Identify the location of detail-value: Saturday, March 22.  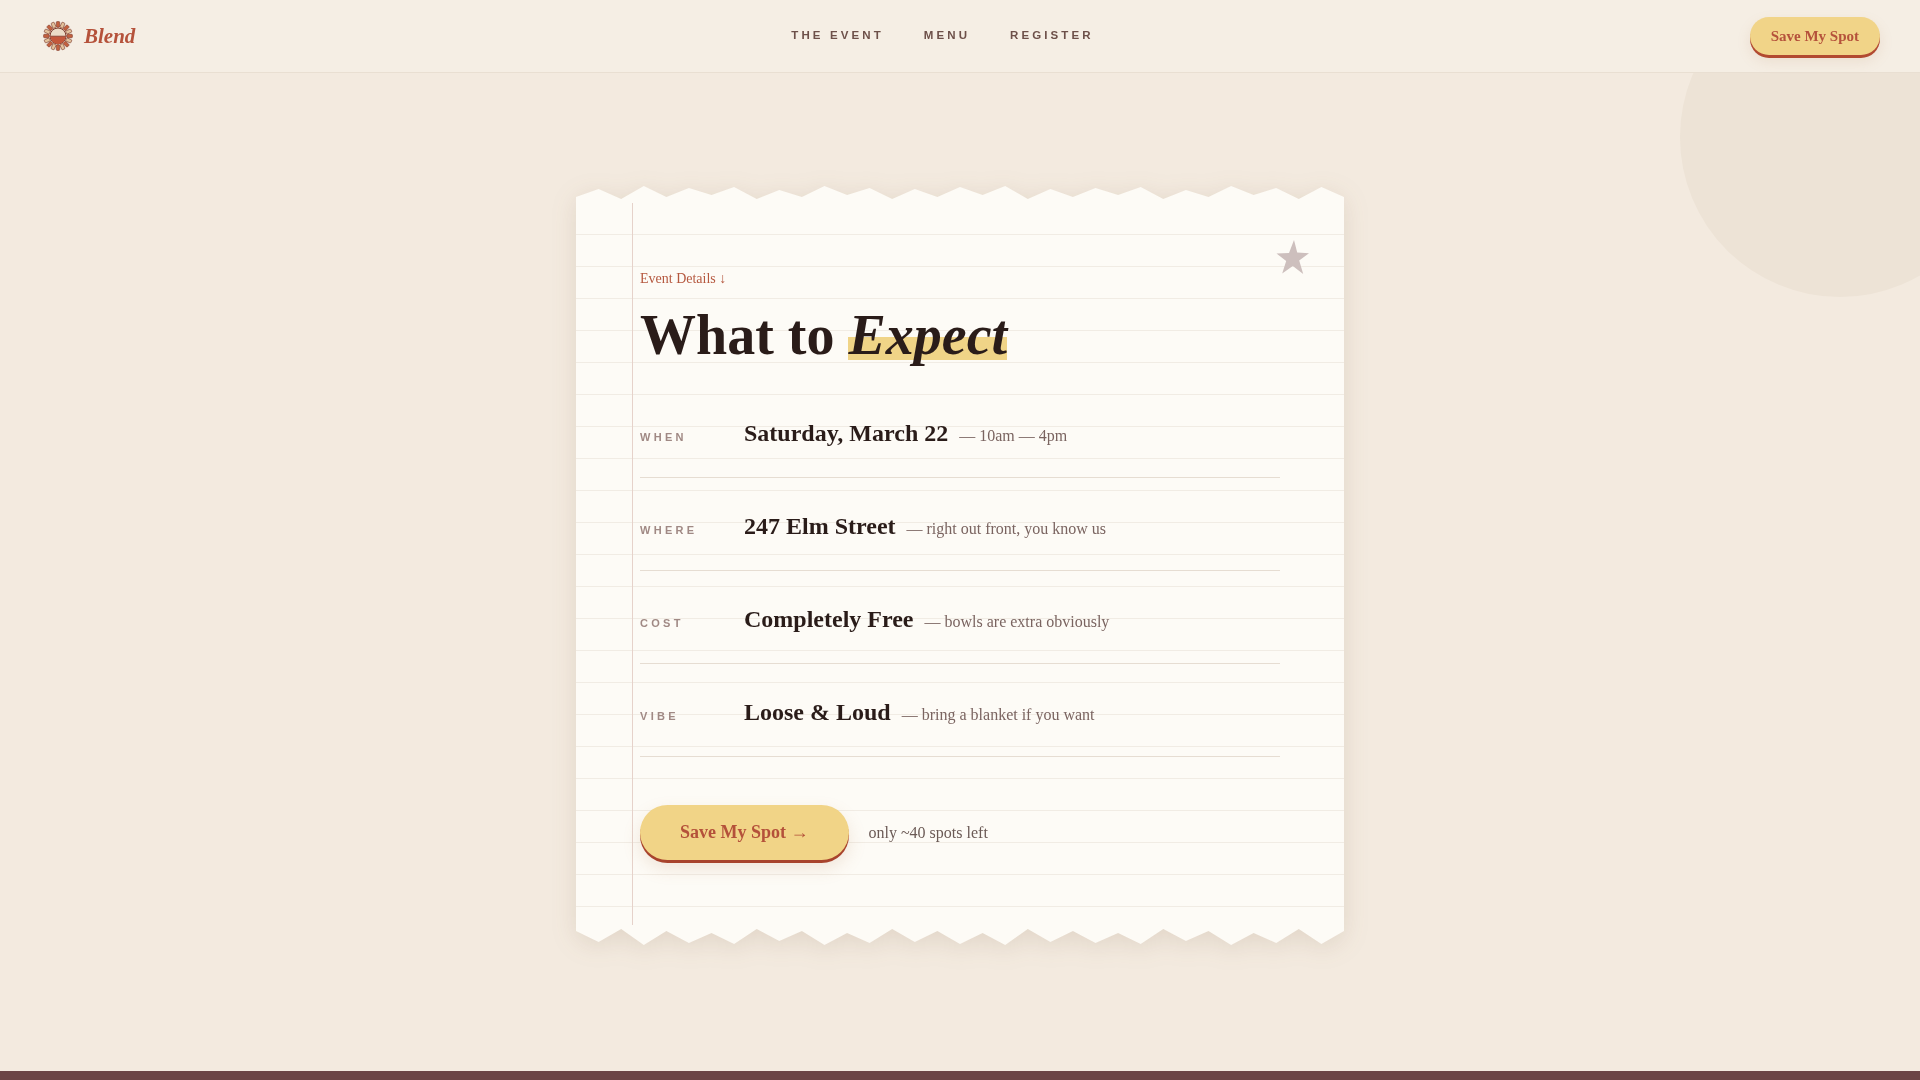
(846, 433).